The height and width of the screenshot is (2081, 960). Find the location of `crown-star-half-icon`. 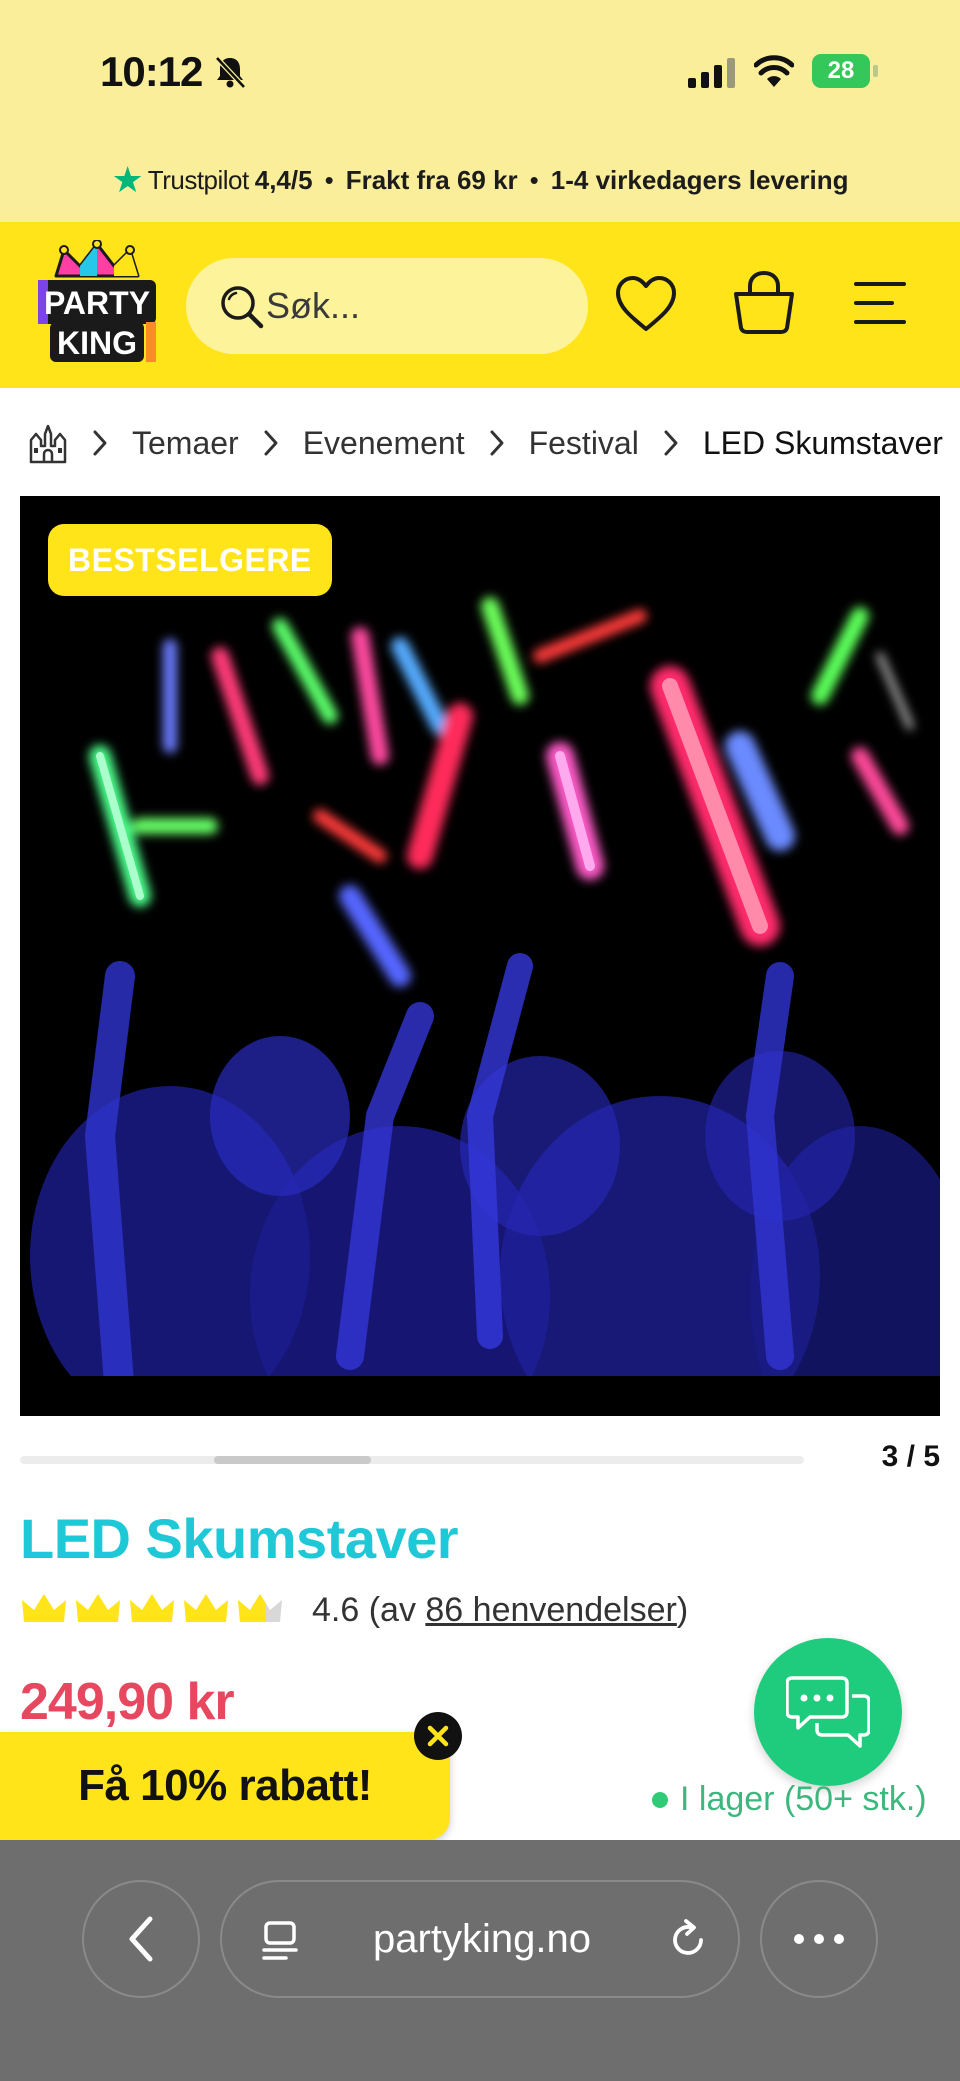

crown-star-half-icon is located at coordinates (260, 1608).